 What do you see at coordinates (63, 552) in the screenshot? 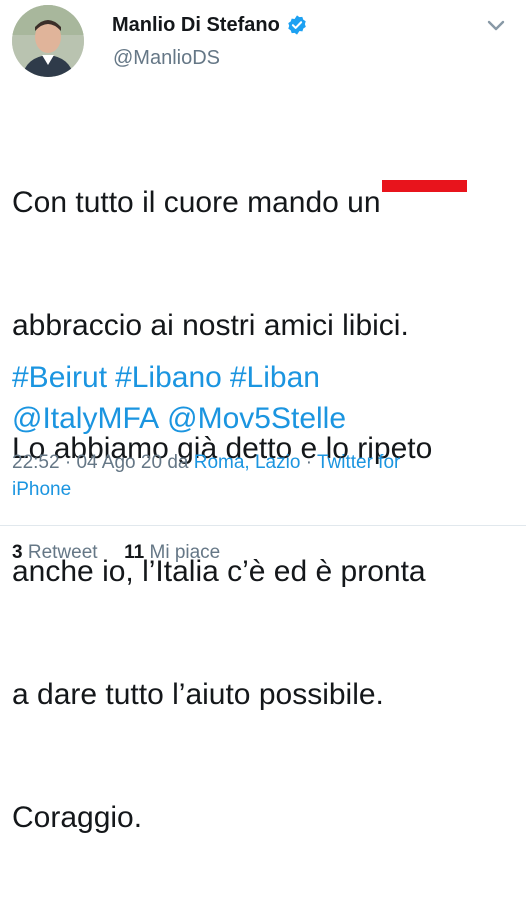
I see `retweets-label: Retweet` at bounding box center [63, 552].